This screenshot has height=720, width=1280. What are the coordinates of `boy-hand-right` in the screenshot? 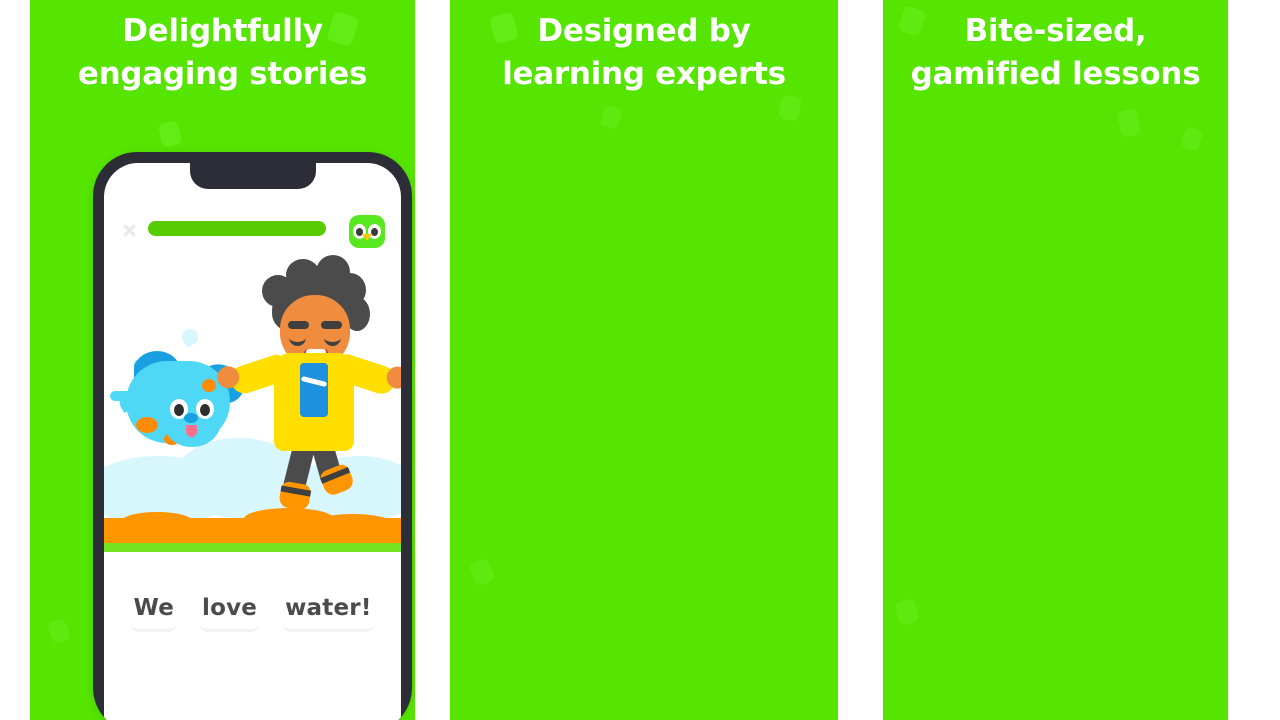 It's located at (392, 377).